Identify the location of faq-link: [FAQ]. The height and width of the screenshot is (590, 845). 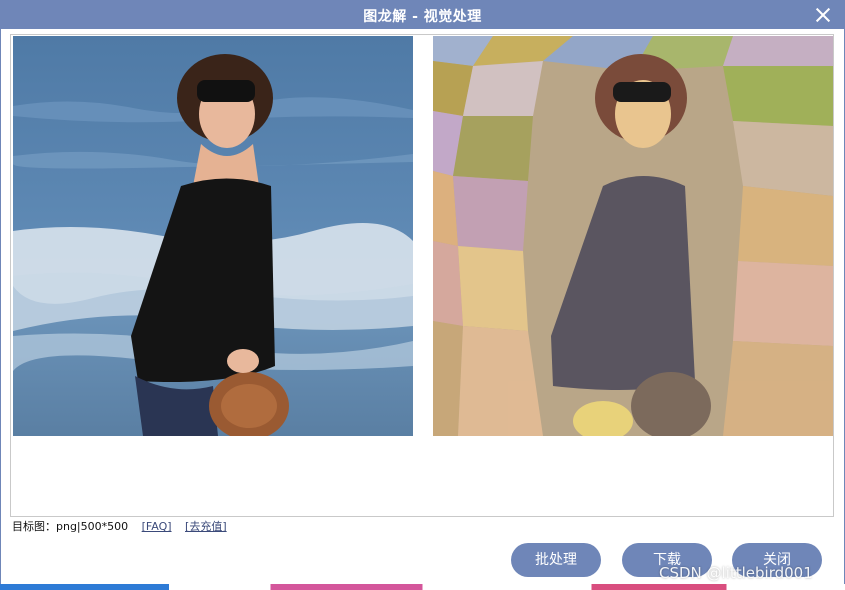
(157, 526).